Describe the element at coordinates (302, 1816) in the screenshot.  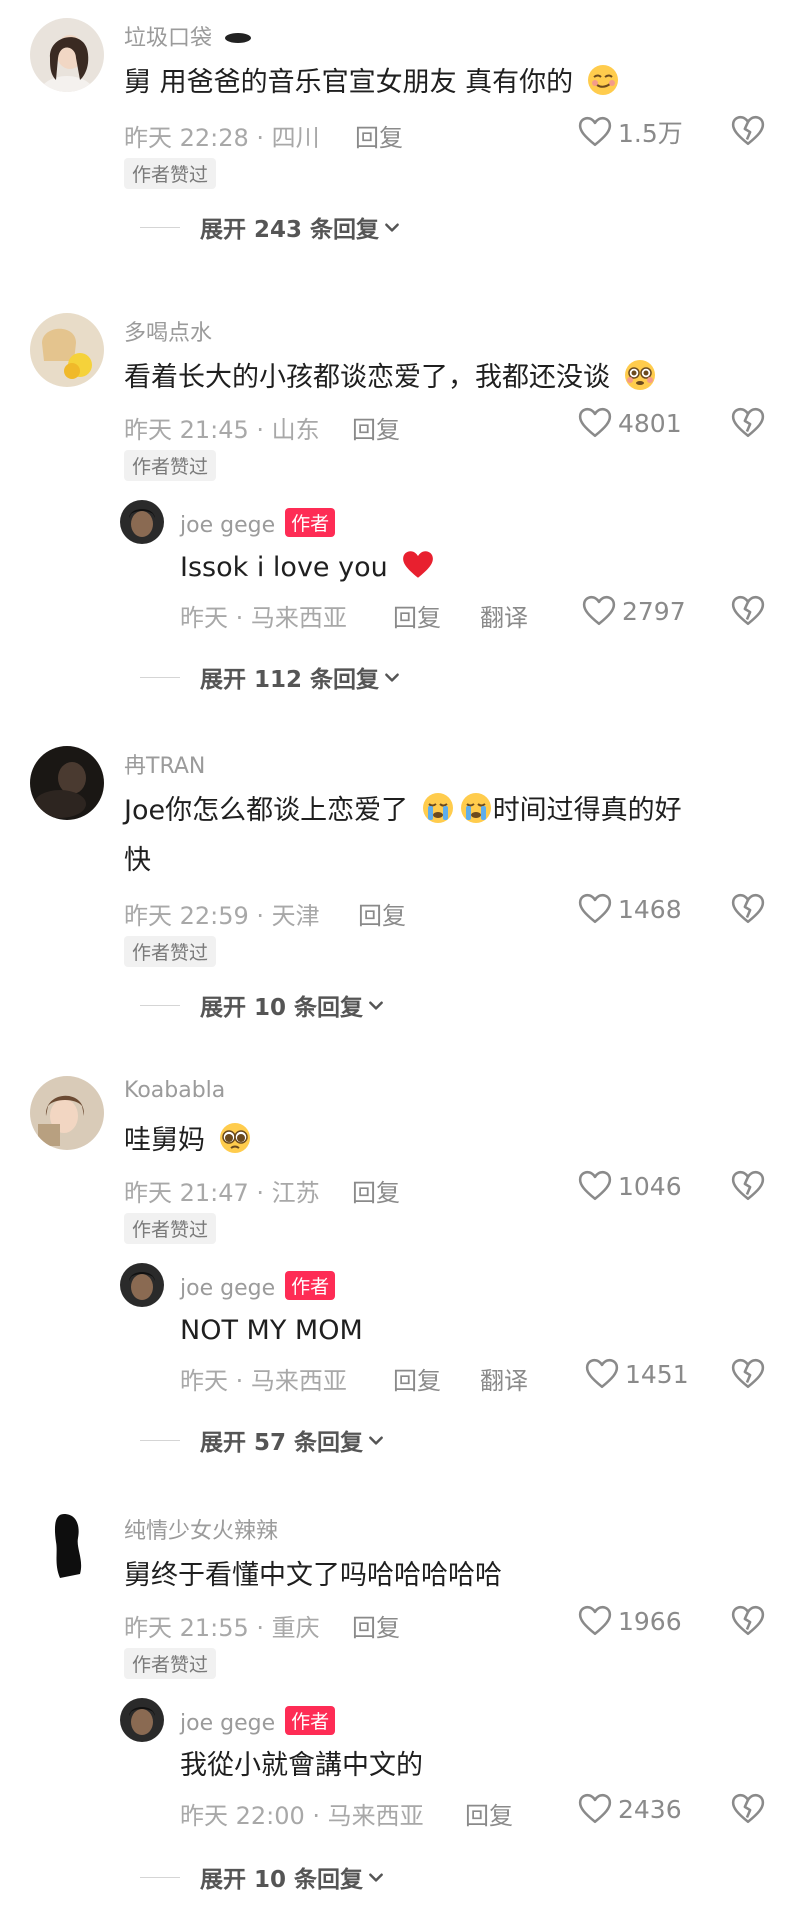
I see `reply-meta: 昨天 22:00 · 马来西亚` at that location.